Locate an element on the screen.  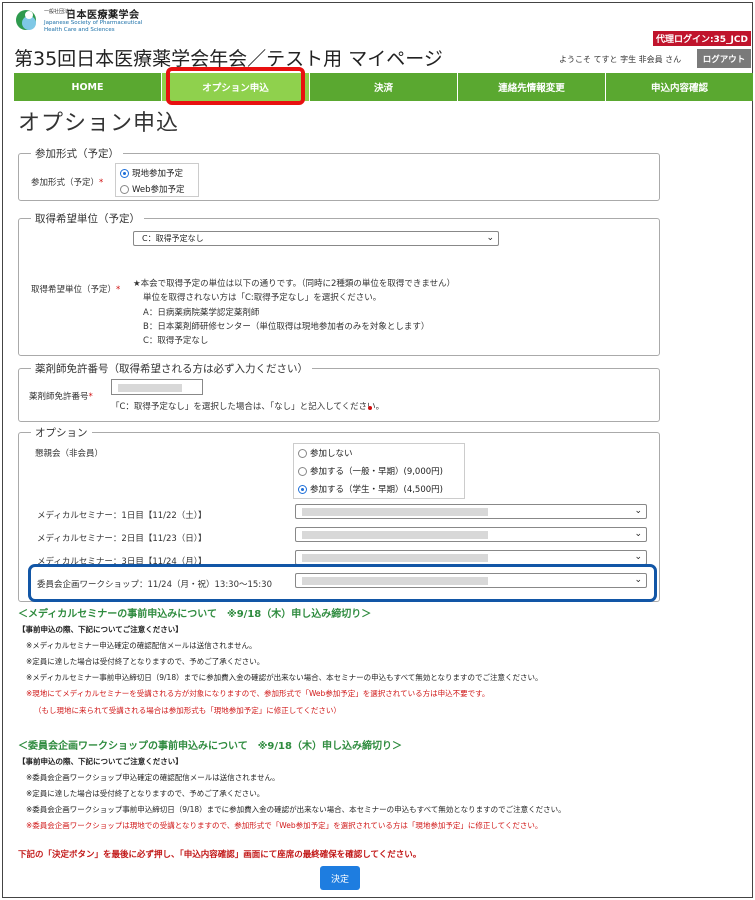
credit-option-b: B：日本薬剤師研修センター（単位取得は現地参加者のみを対象とします） is located at coordinates (286, 327).